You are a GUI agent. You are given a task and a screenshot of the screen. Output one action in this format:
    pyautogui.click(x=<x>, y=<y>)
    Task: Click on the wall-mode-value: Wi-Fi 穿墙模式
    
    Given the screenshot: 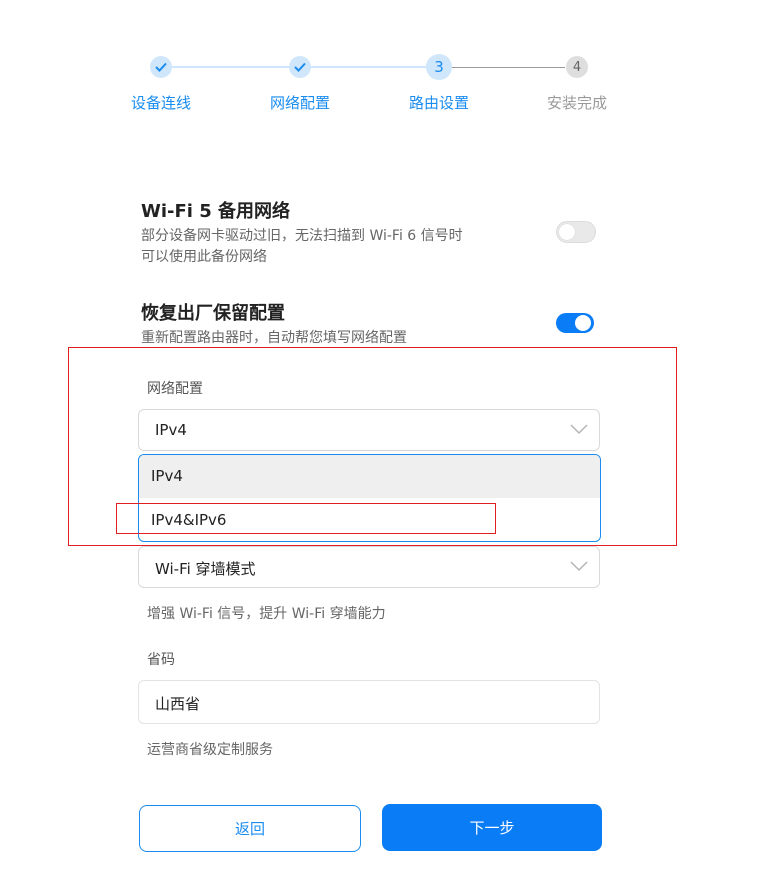 What is the action you would take?
    pyautogui.click(x=205, y=569)
    